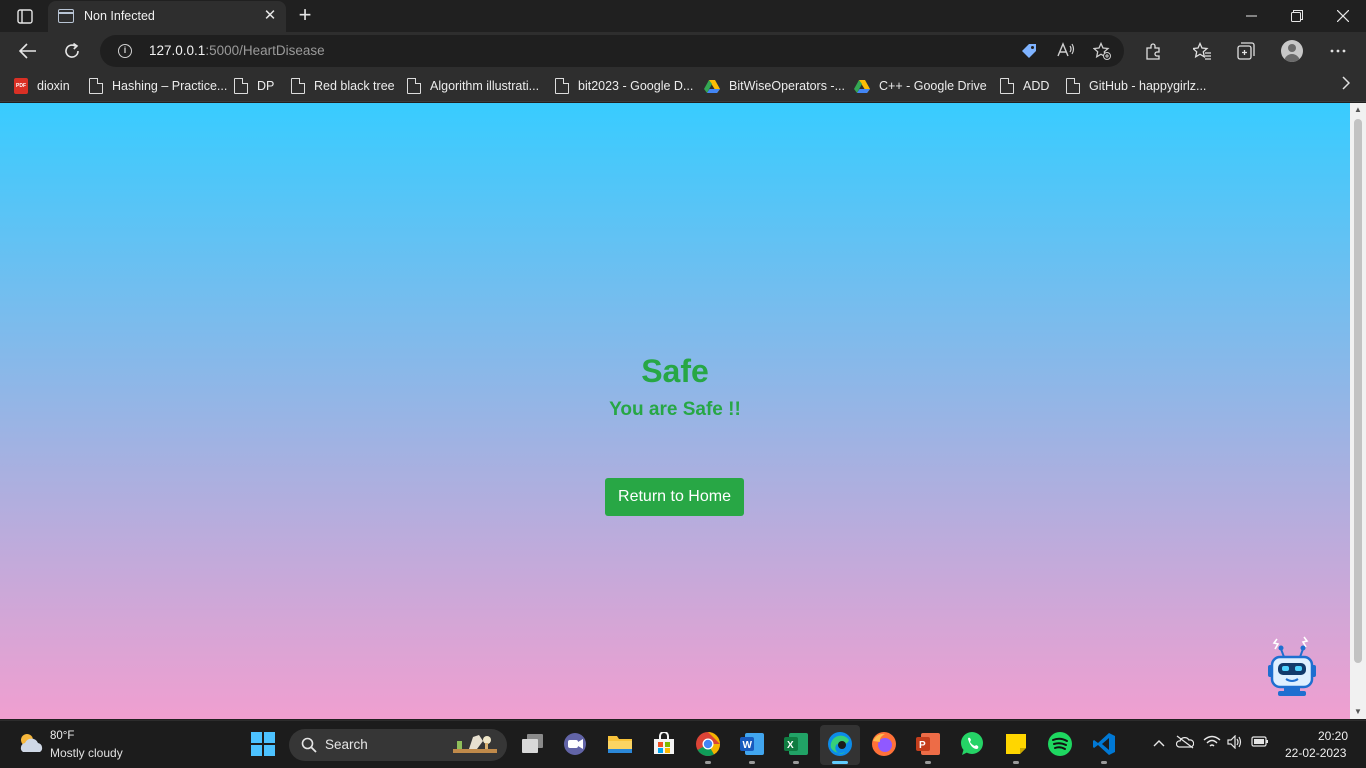  What do you see at coordinates (933, 86) in the screenshot?
I see `bookmark-label: C++ - Google Drive` at bounding box center [933, 86].